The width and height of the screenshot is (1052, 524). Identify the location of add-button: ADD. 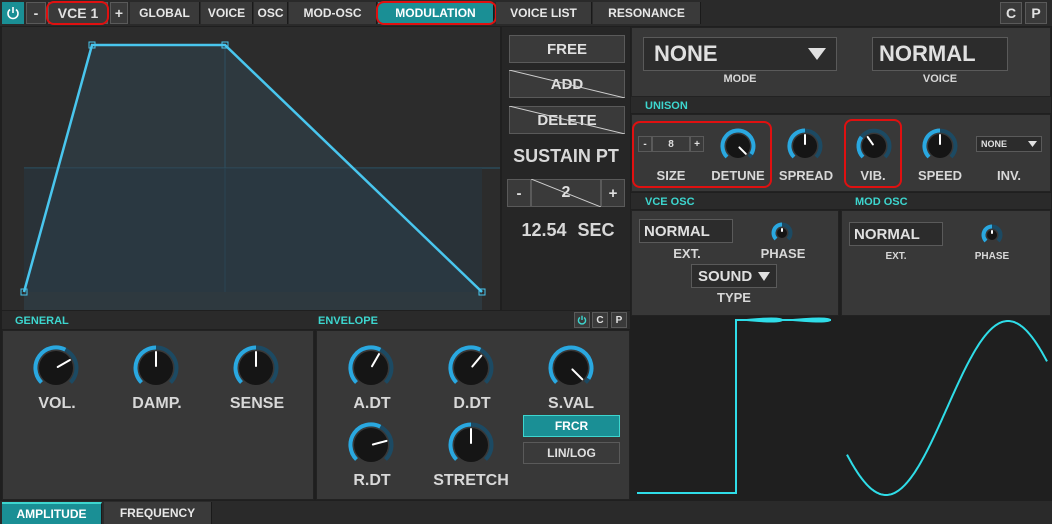
(567, 84).